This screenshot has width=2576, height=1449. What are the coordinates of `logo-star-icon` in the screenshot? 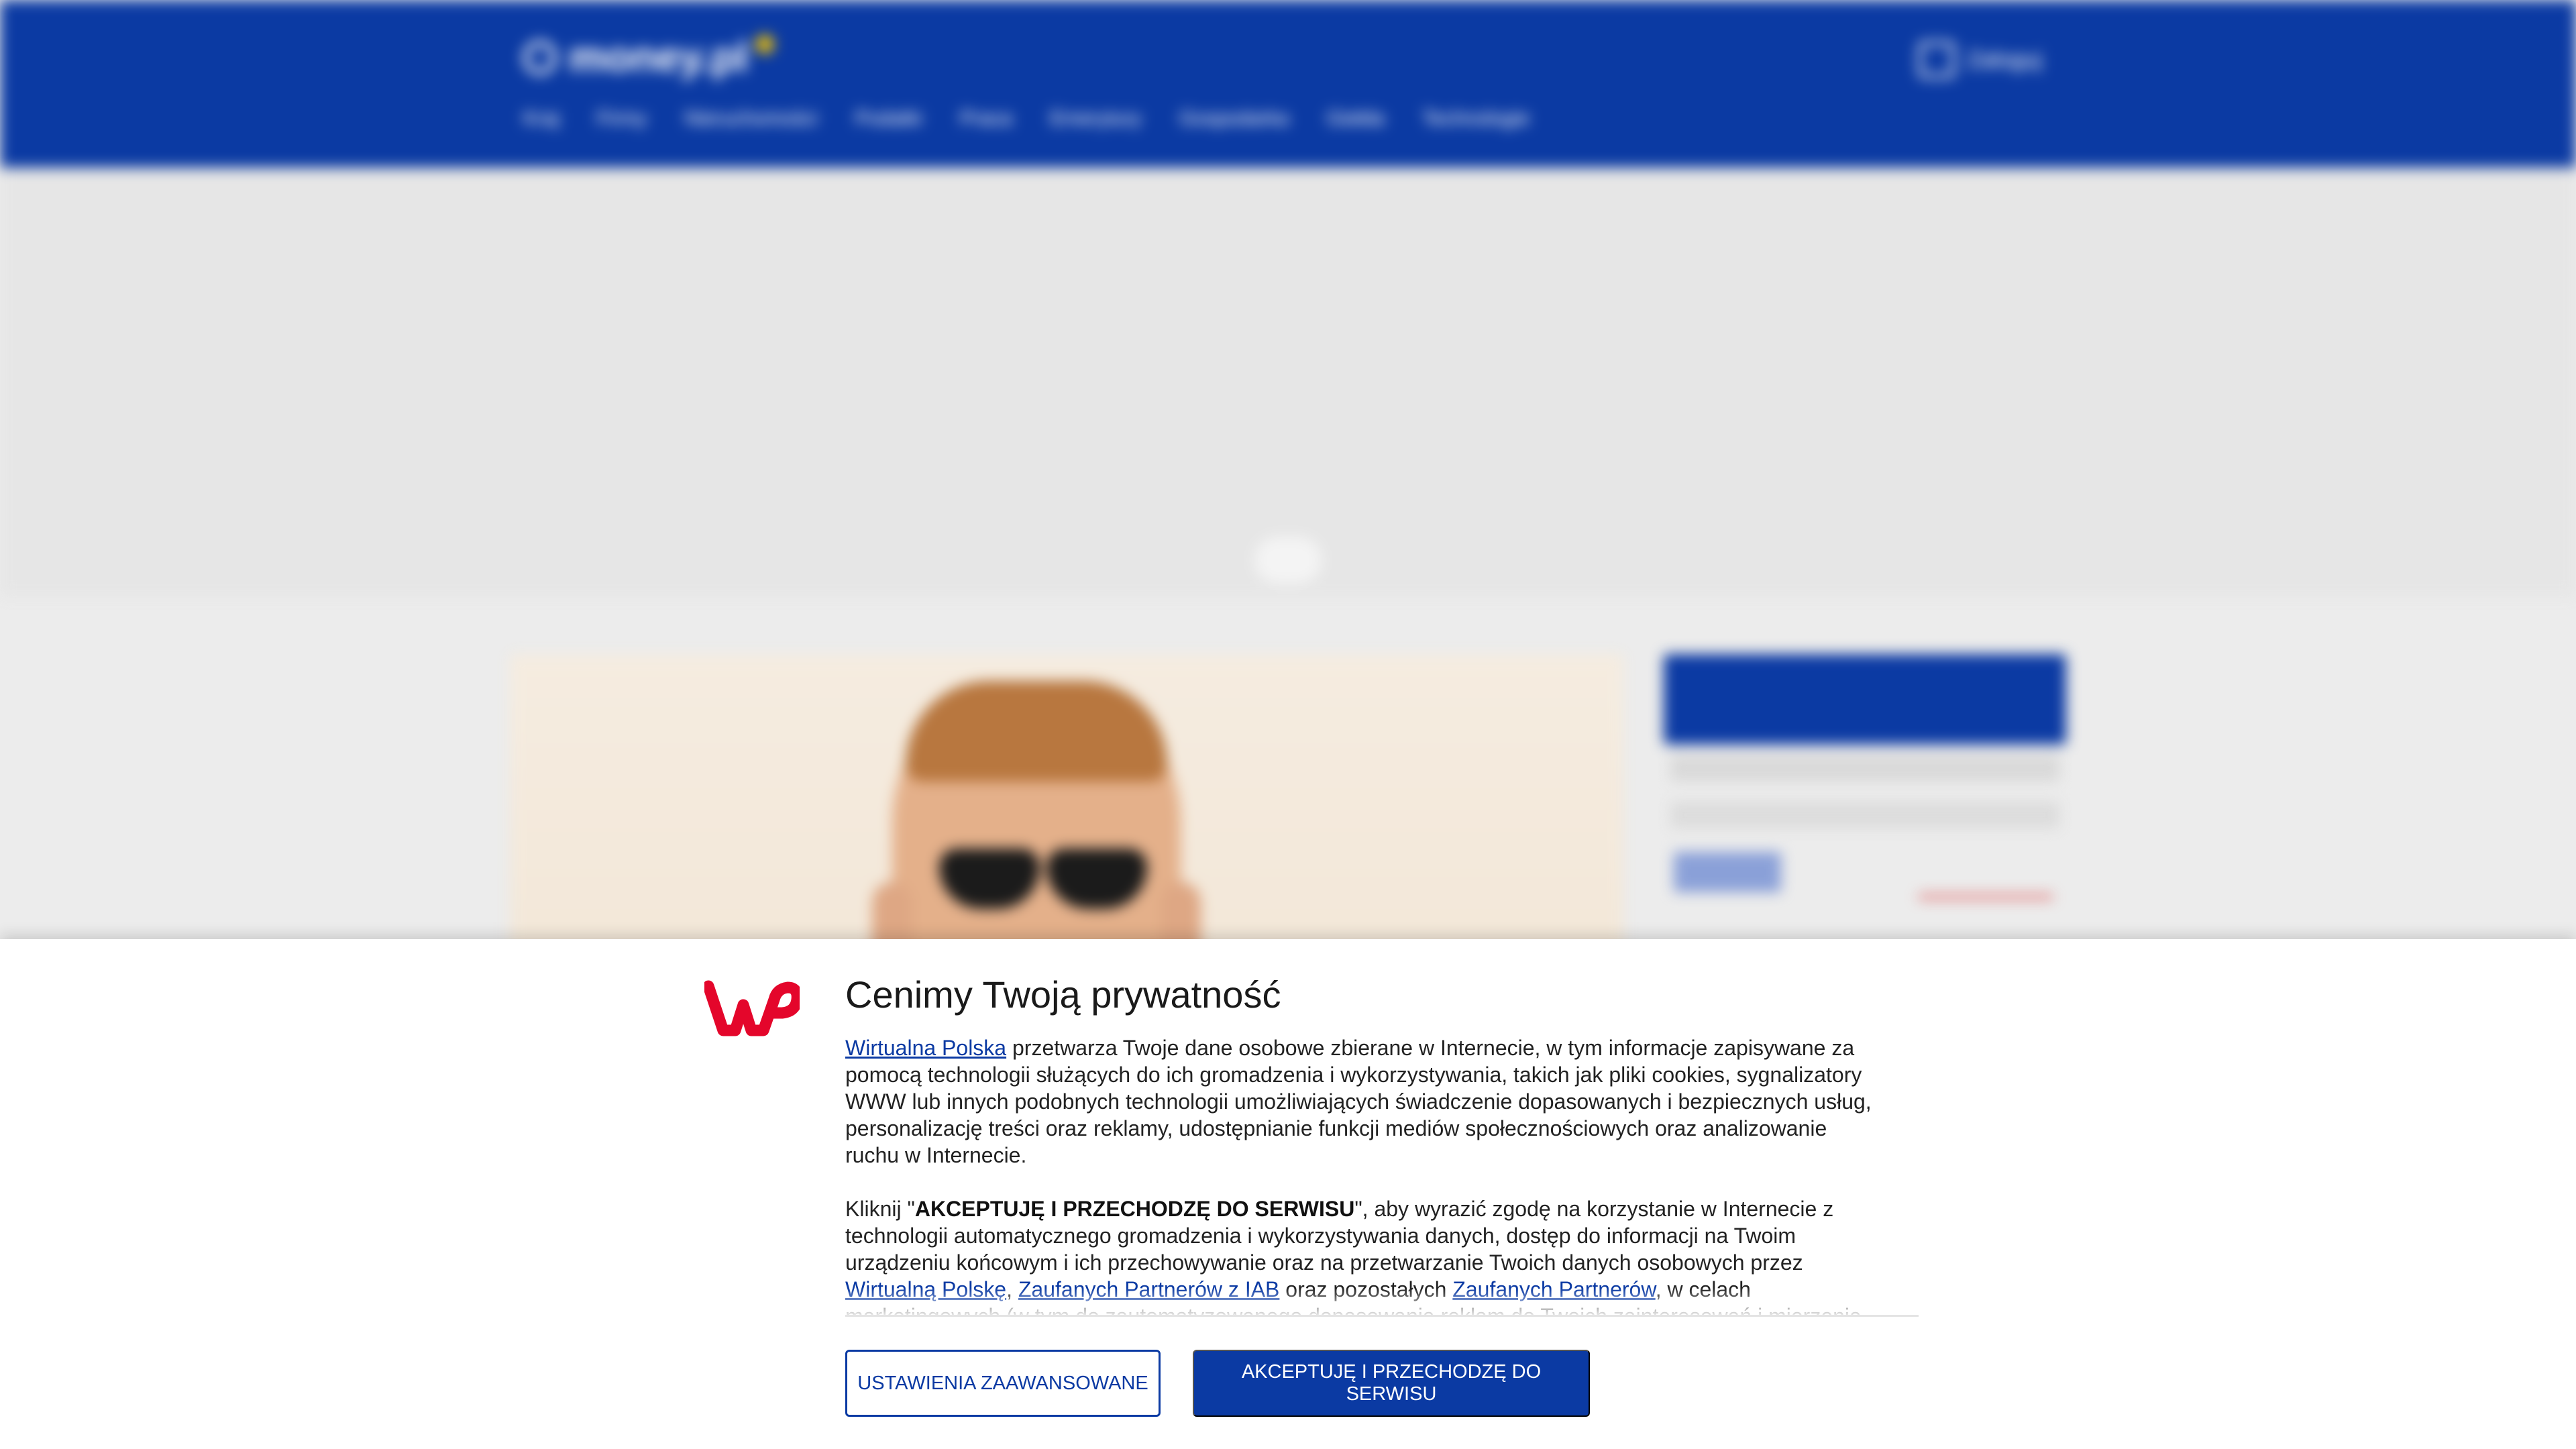 It's located at (764, 44).